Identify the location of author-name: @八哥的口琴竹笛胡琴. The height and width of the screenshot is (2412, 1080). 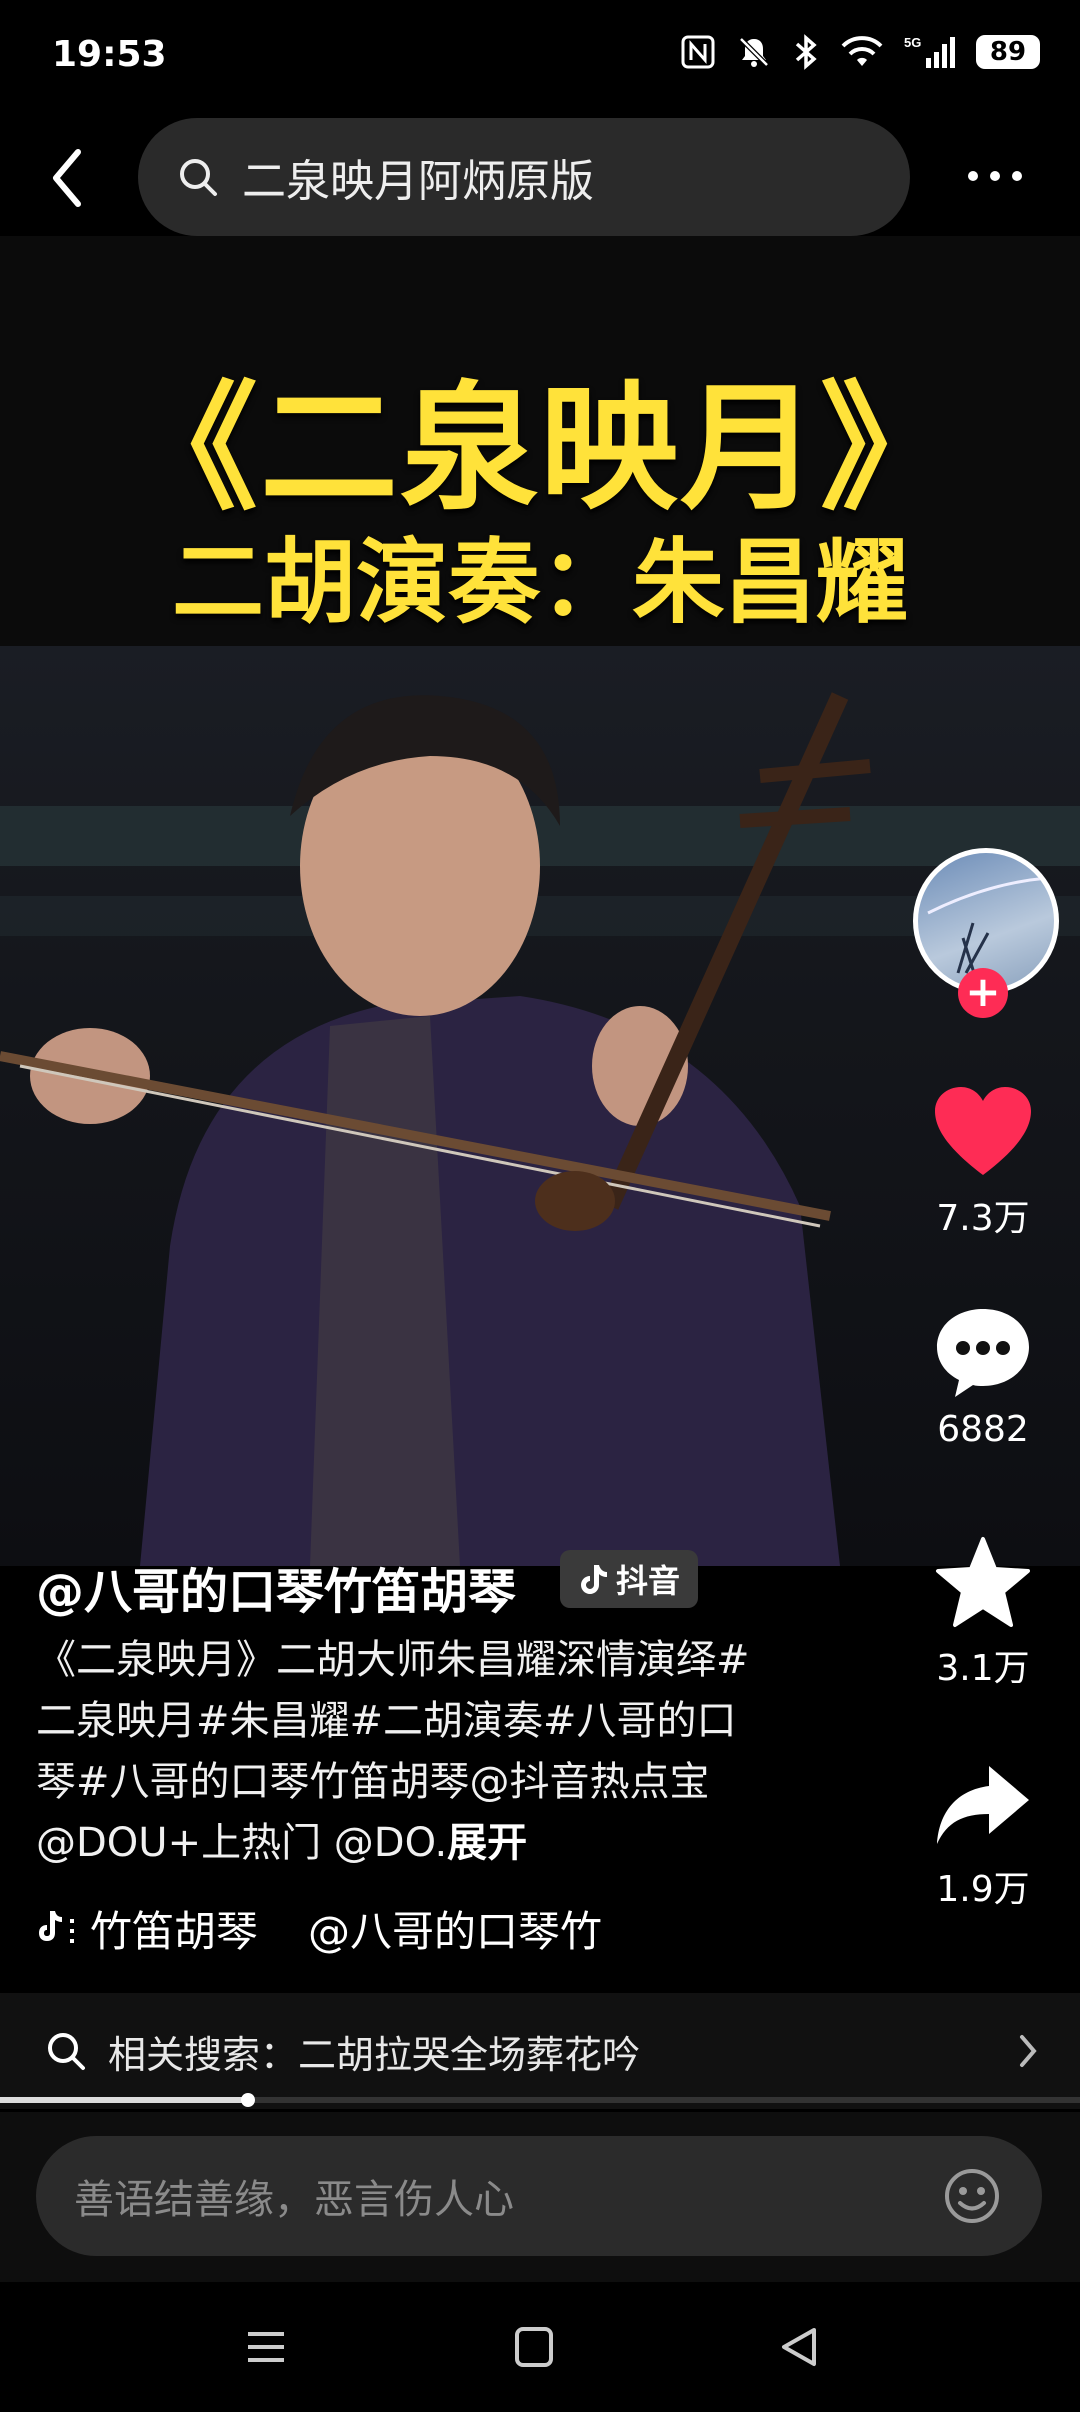
(276, 1587).